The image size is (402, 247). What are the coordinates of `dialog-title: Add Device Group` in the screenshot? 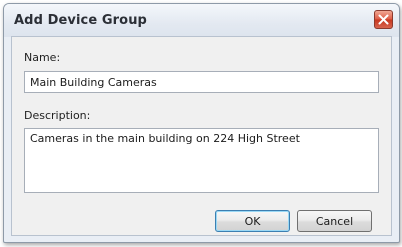 It's located at (80, 20).